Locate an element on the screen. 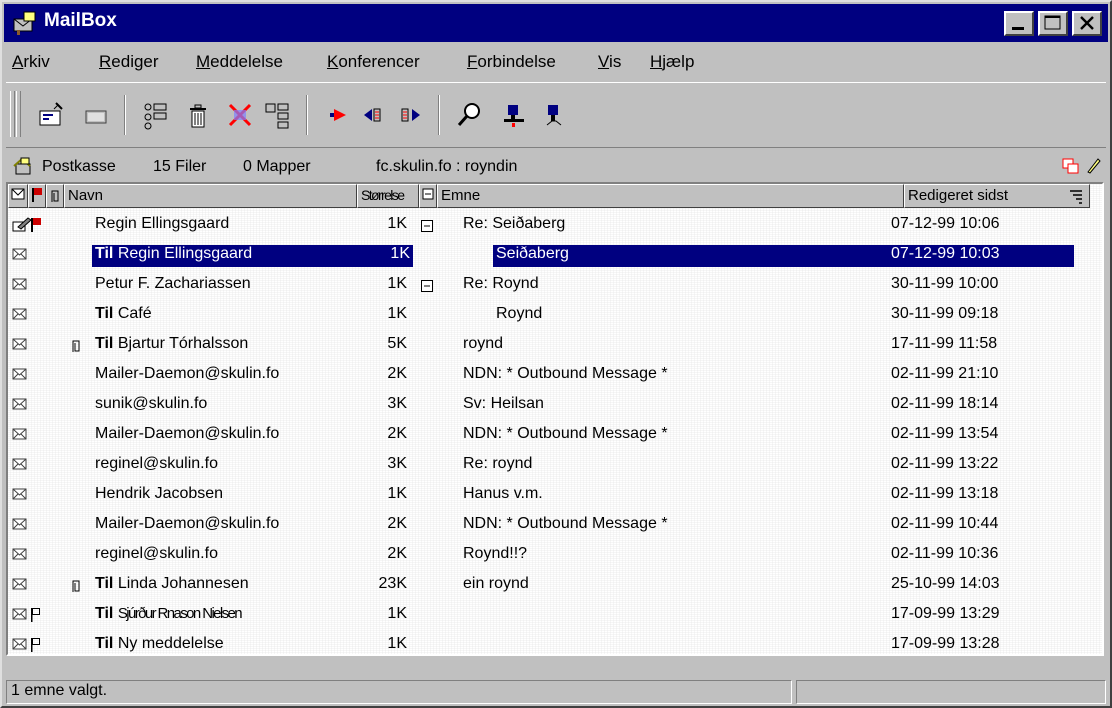 The height and width of the screenshot is (708, 1112). message-date: 07-12-99 10:03 is located at coordinates (981, 256).